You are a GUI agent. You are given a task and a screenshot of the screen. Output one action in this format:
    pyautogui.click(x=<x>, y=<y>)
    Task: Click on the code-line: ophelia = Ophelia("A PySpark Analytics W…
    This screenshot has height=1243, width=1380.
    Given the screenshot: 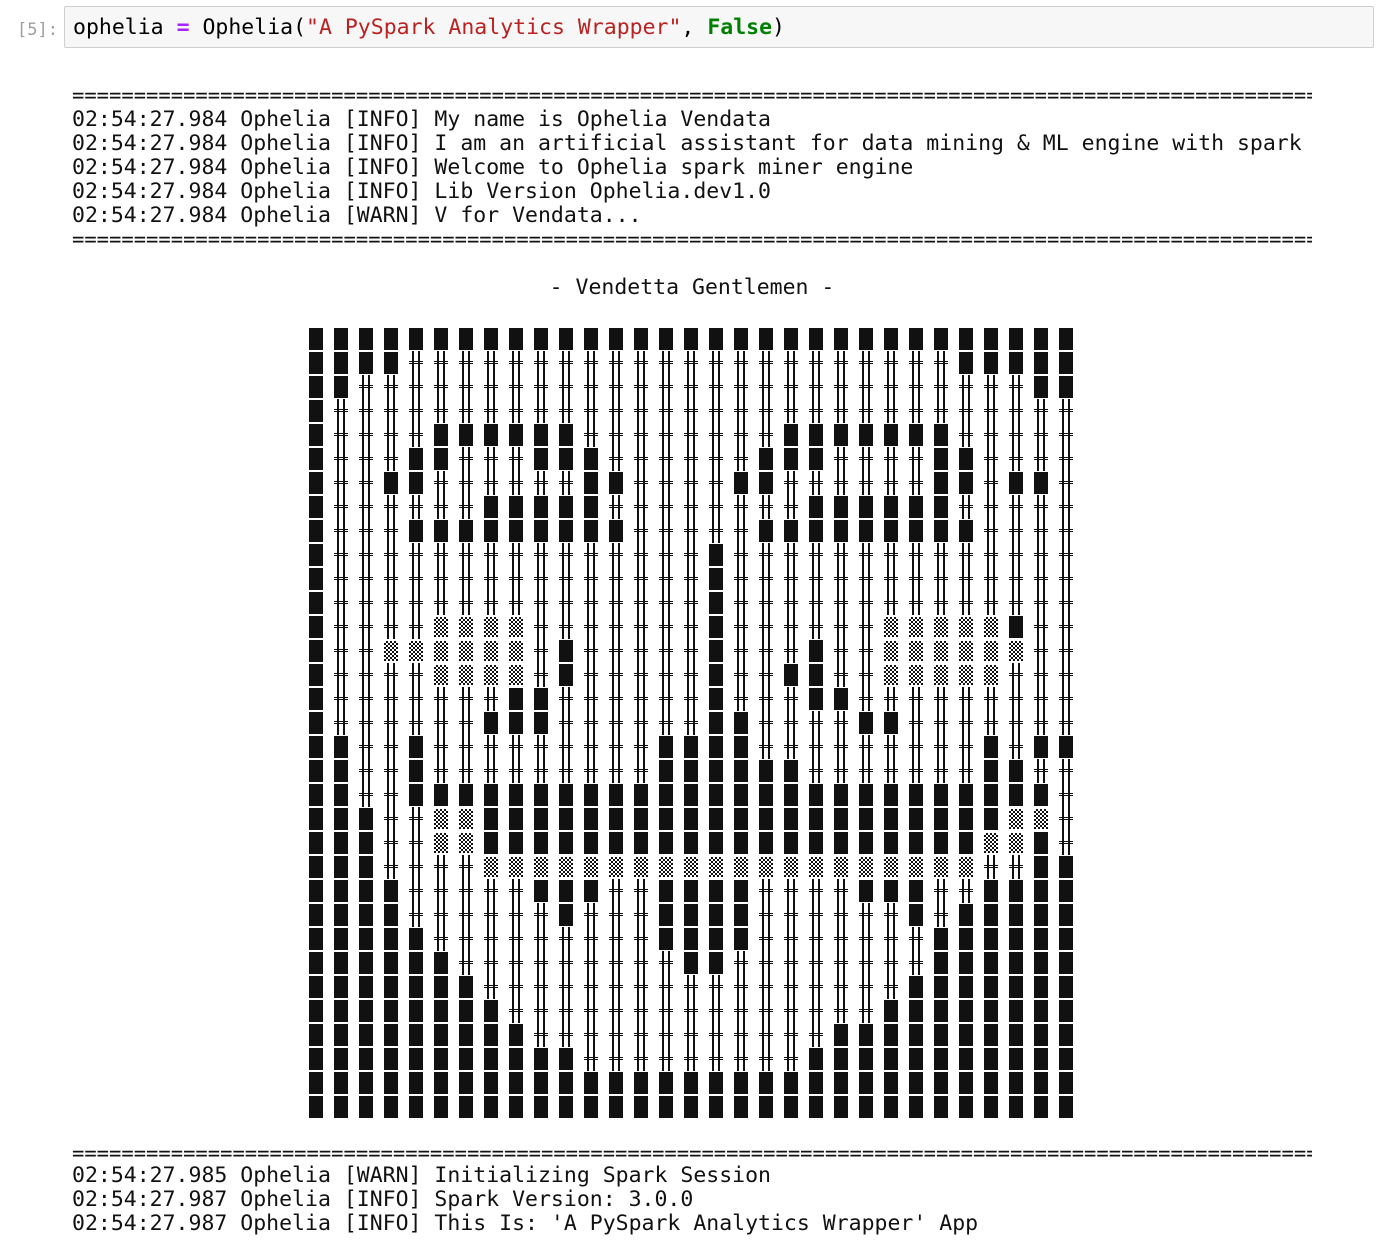 What is the action you would take?
    pyautogui.click(x=429, y=28)
    